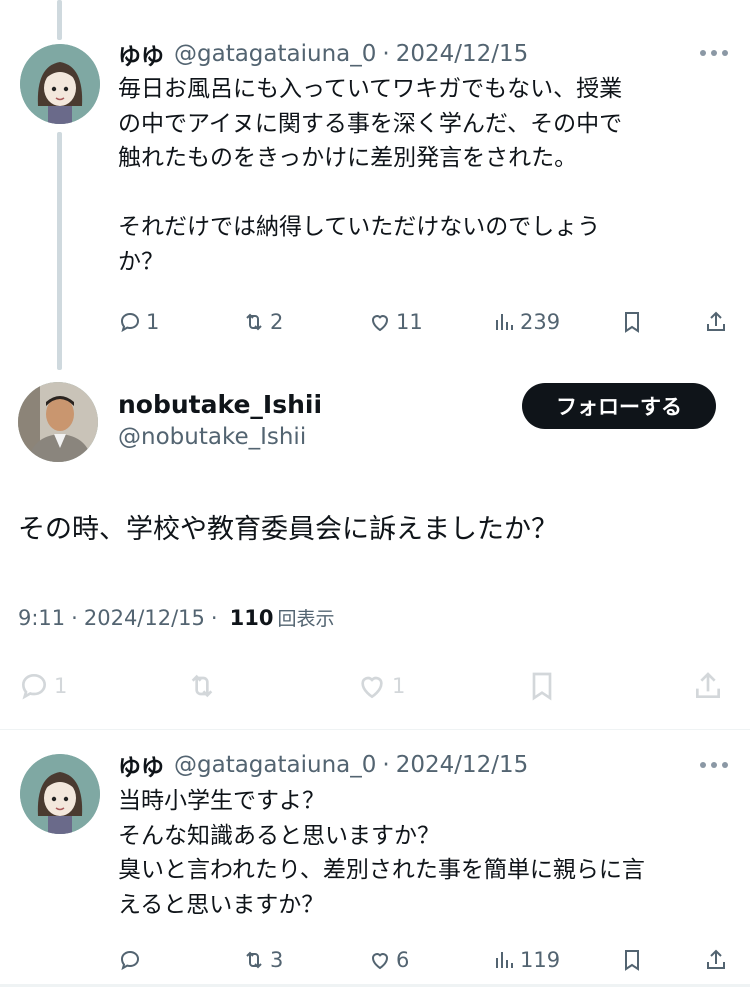  I want to click on like-count: 1, so click(399, 686).